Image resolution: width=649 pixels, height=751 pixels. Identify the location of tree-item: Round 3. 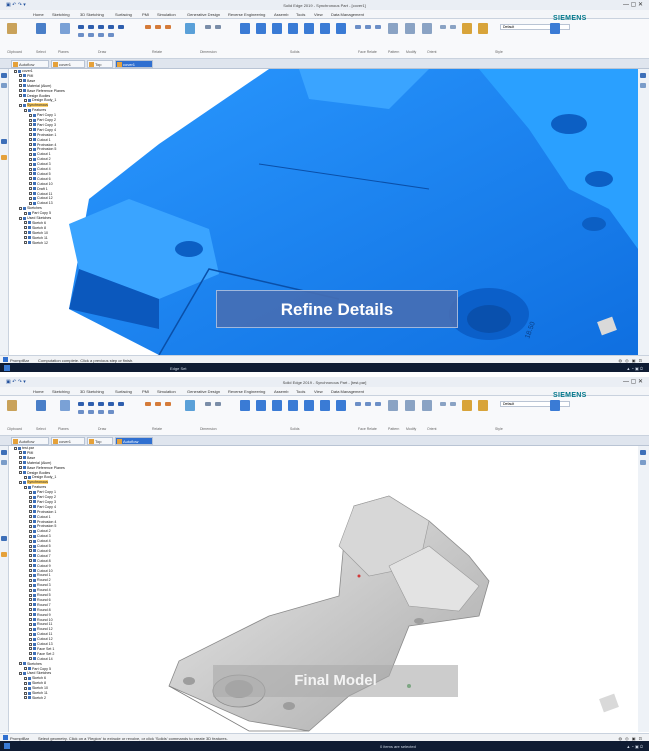
(40, 585).